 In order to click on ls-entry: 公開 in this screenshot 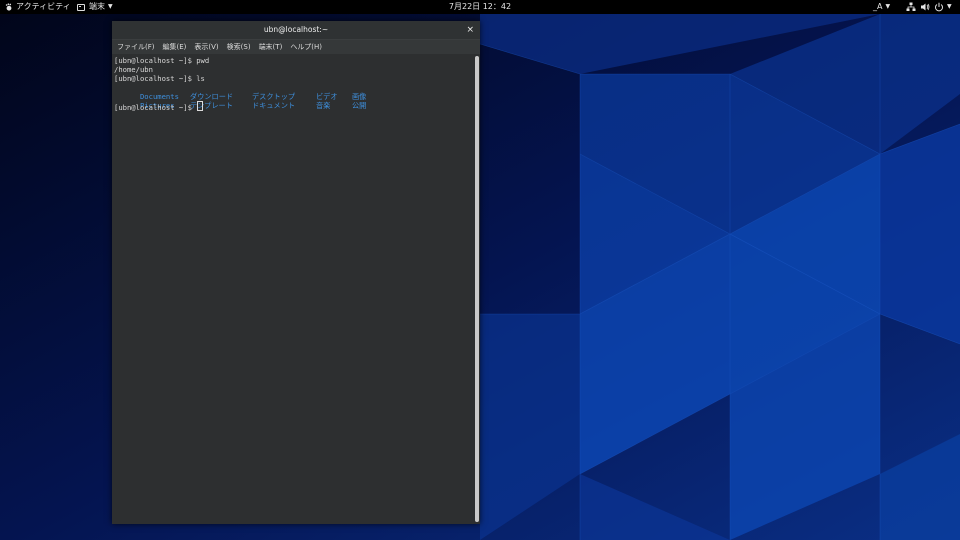, I will do `click(359, 105)`.